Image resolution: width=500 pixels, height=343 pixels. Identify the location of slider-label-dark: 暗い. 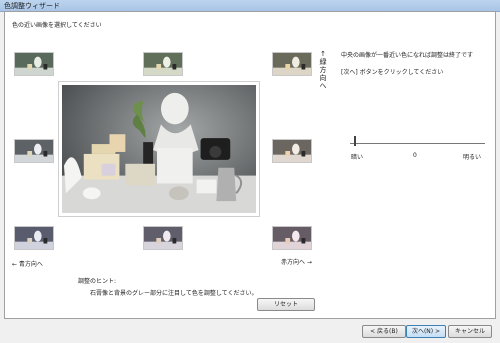
(357, 157).